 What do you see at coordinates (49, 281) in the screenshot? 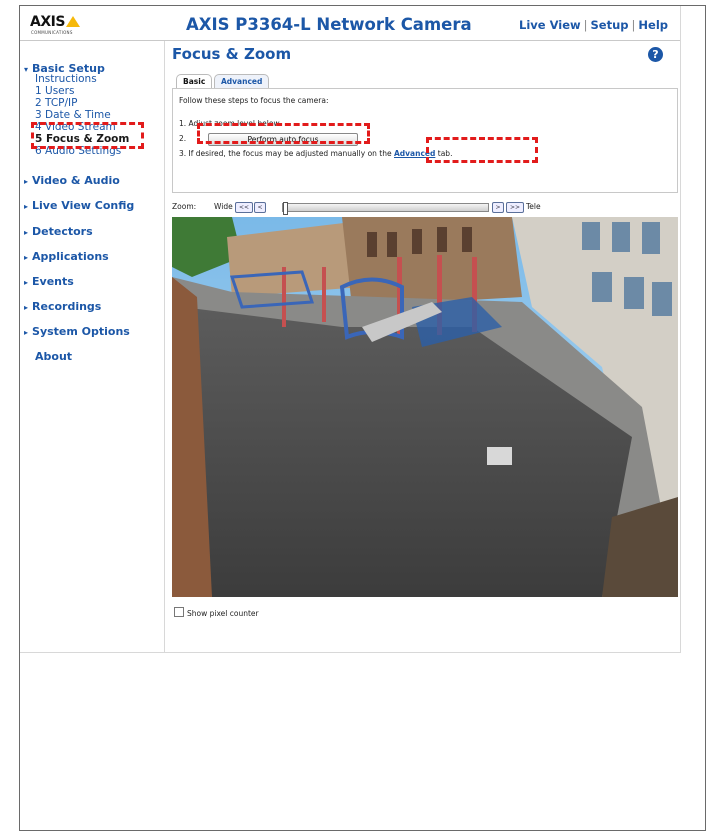
I see `sidebar-item-events: ▸ Events` at bounding box center [49, 281].